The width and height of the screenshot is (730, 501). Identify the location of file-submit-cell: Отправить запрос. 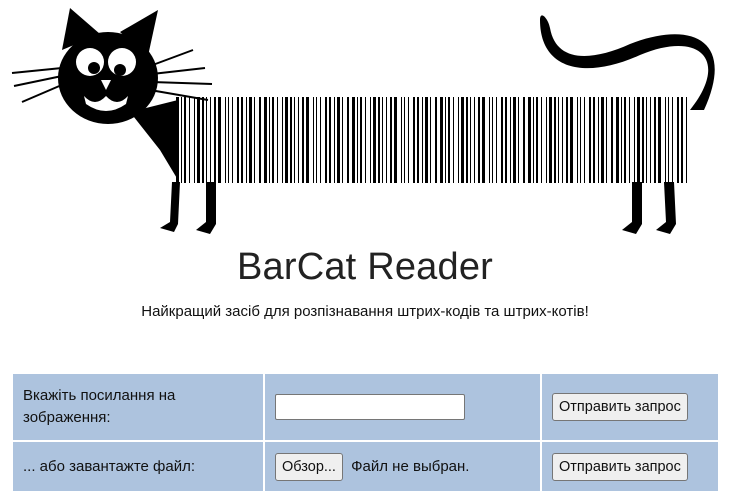
(630, 466).